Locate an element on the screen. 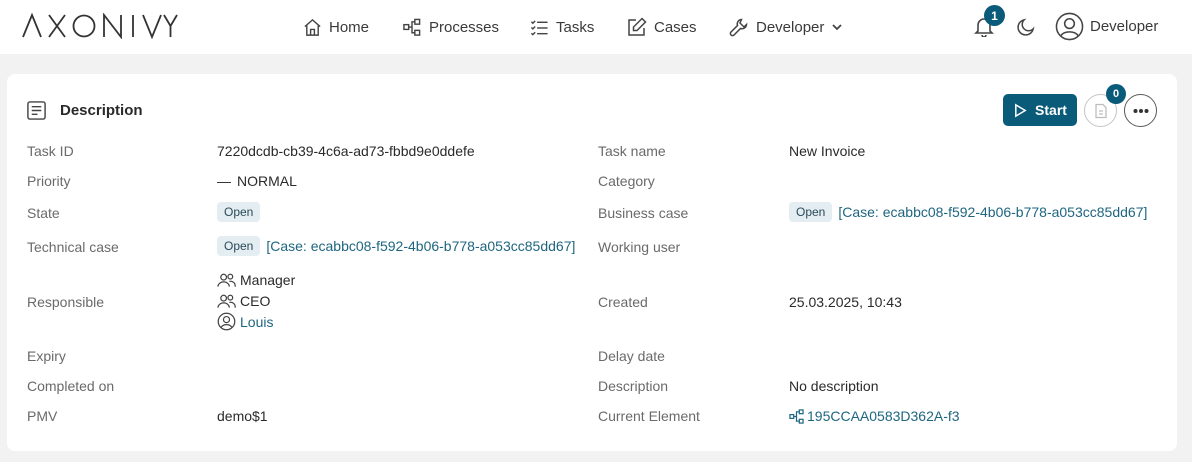  task-name-label: Task name is located at coordinates (632, 151).